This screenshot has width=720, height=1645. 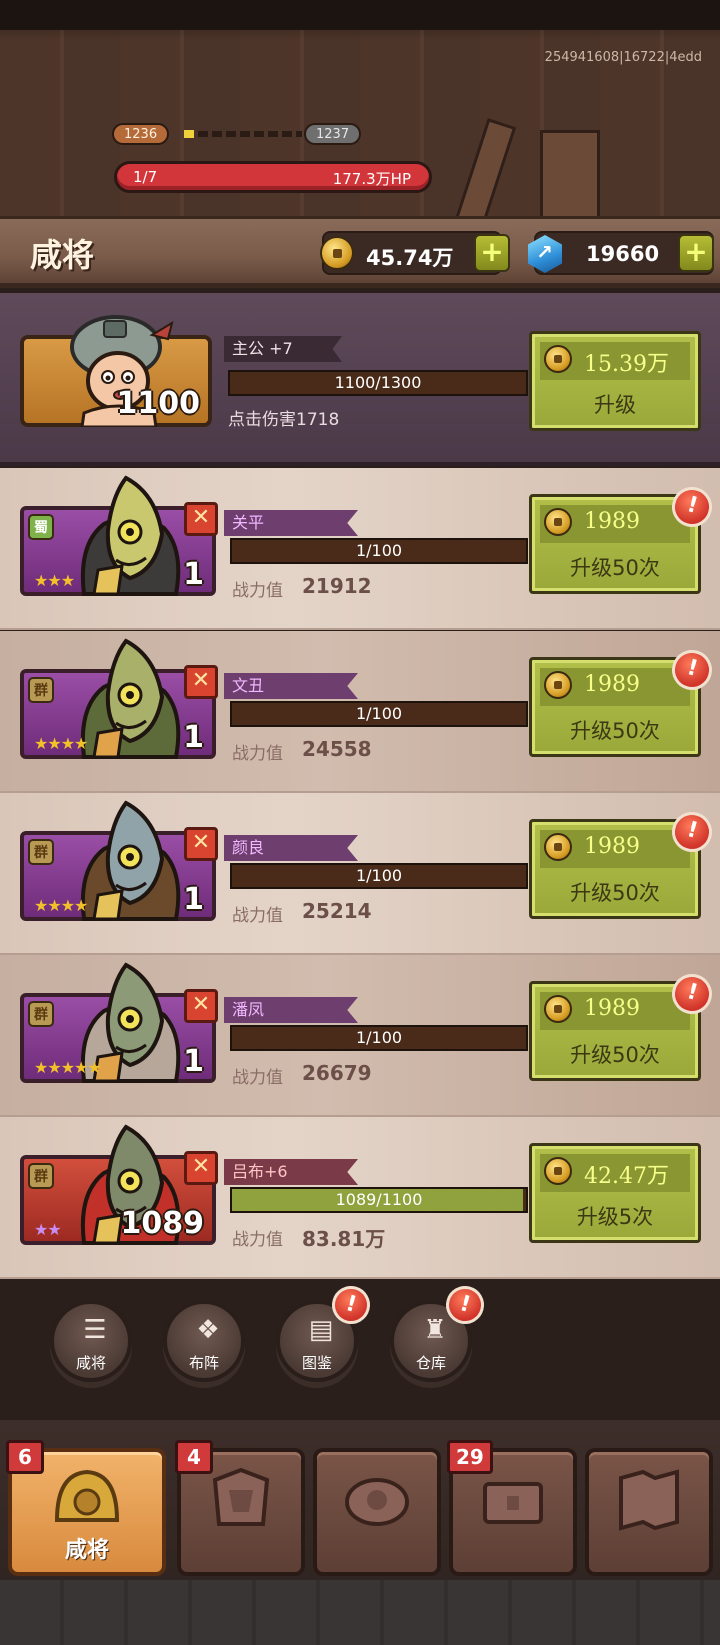 I want to click on lord-upgrade-button: 15.39万 升级, so click(x=615, y=381).